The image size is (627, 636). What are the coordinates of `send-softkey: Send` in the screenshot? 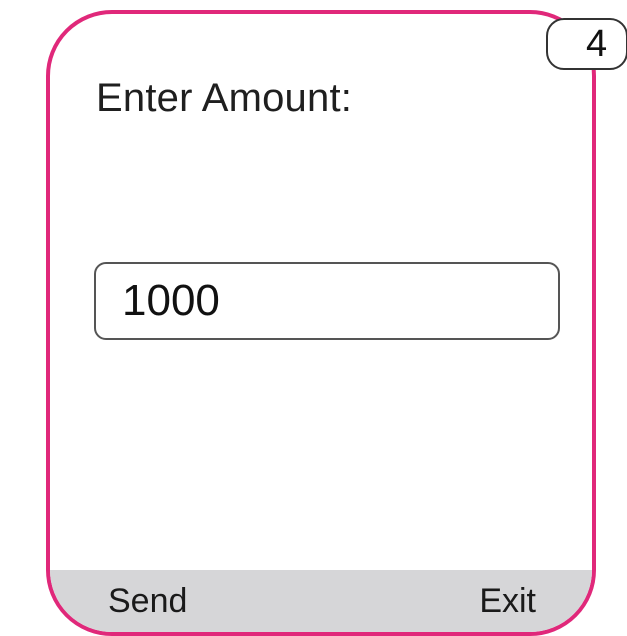 It's located at (147, 601).